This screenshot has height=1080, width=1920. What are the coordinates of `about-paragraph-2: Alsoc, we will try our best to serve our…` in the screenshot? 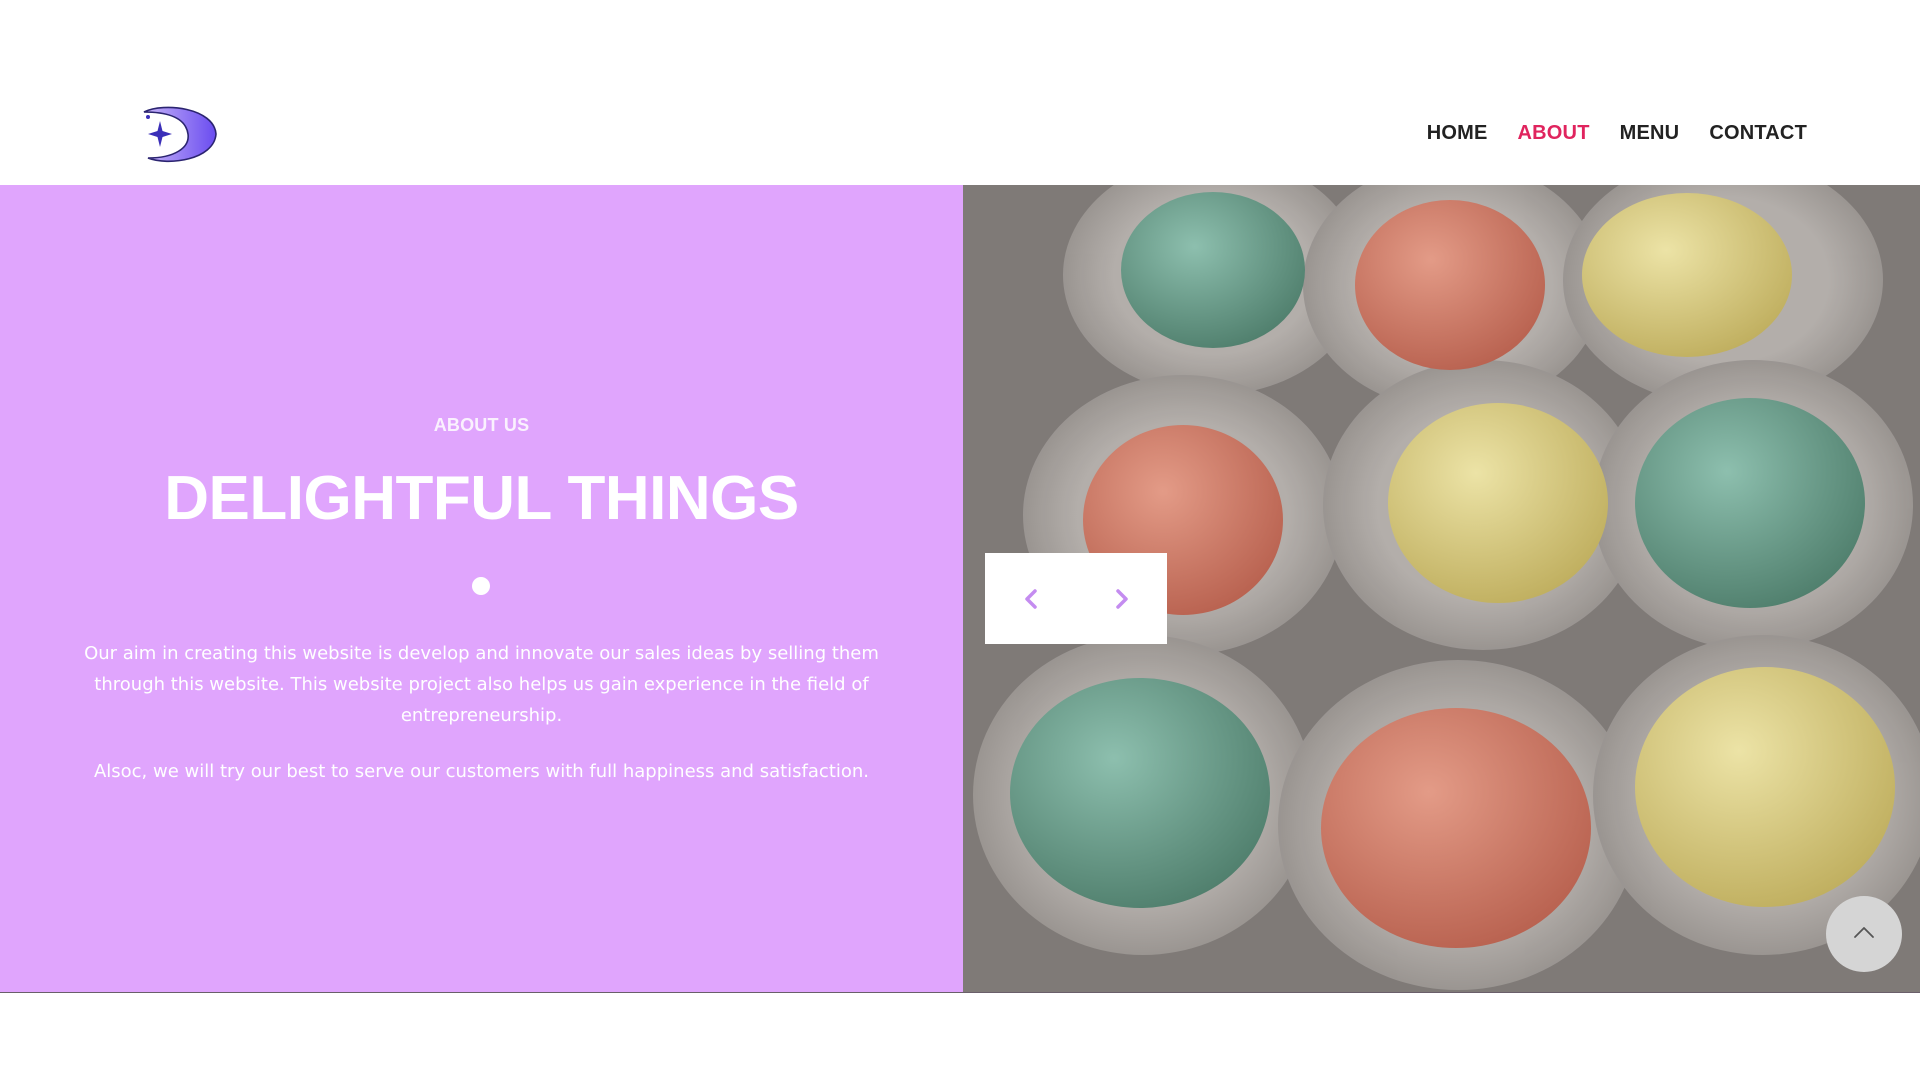 It's located at (481, 771).